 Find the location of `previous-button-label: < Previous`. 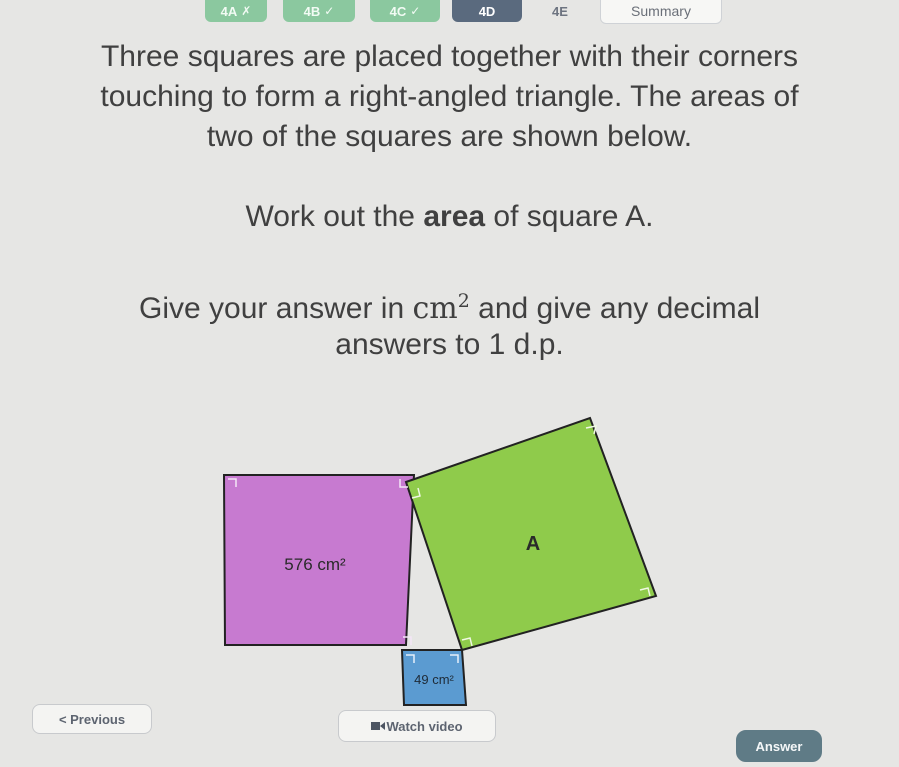

previous-button-label: < Previous is located at coordinates (92, 719).